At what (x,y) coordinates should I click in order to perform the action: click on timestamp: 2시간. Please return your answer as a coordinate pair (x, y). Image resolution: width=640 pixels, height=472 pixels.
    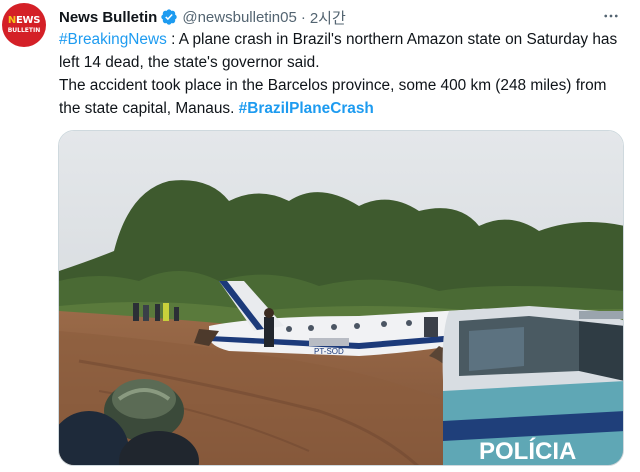
    Looking at the image, I should click on (328, 17).